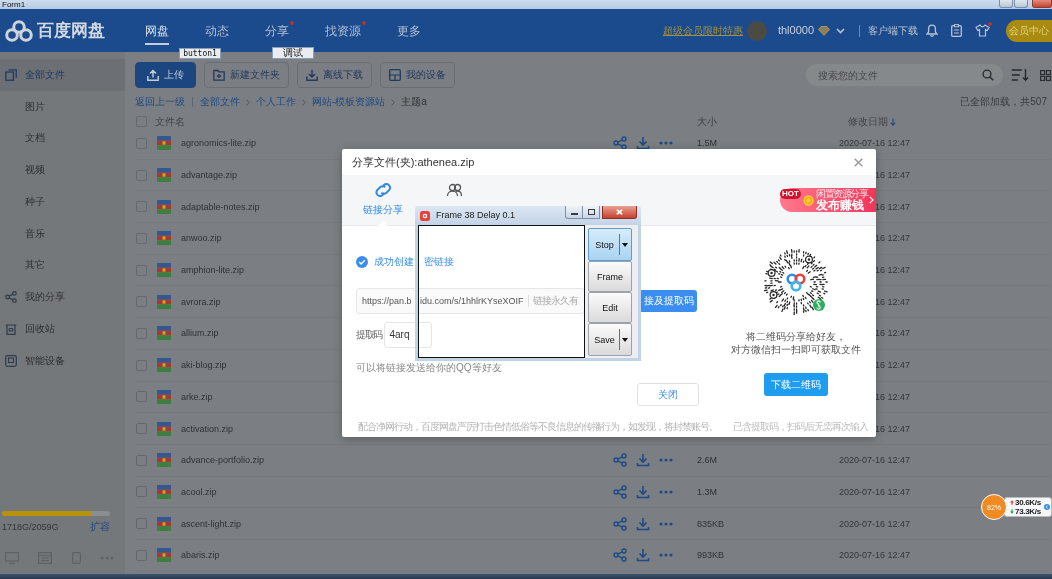 This screenshot has width=1052, height=579. I want to click on upload-button: 上传, so click(165, 75).